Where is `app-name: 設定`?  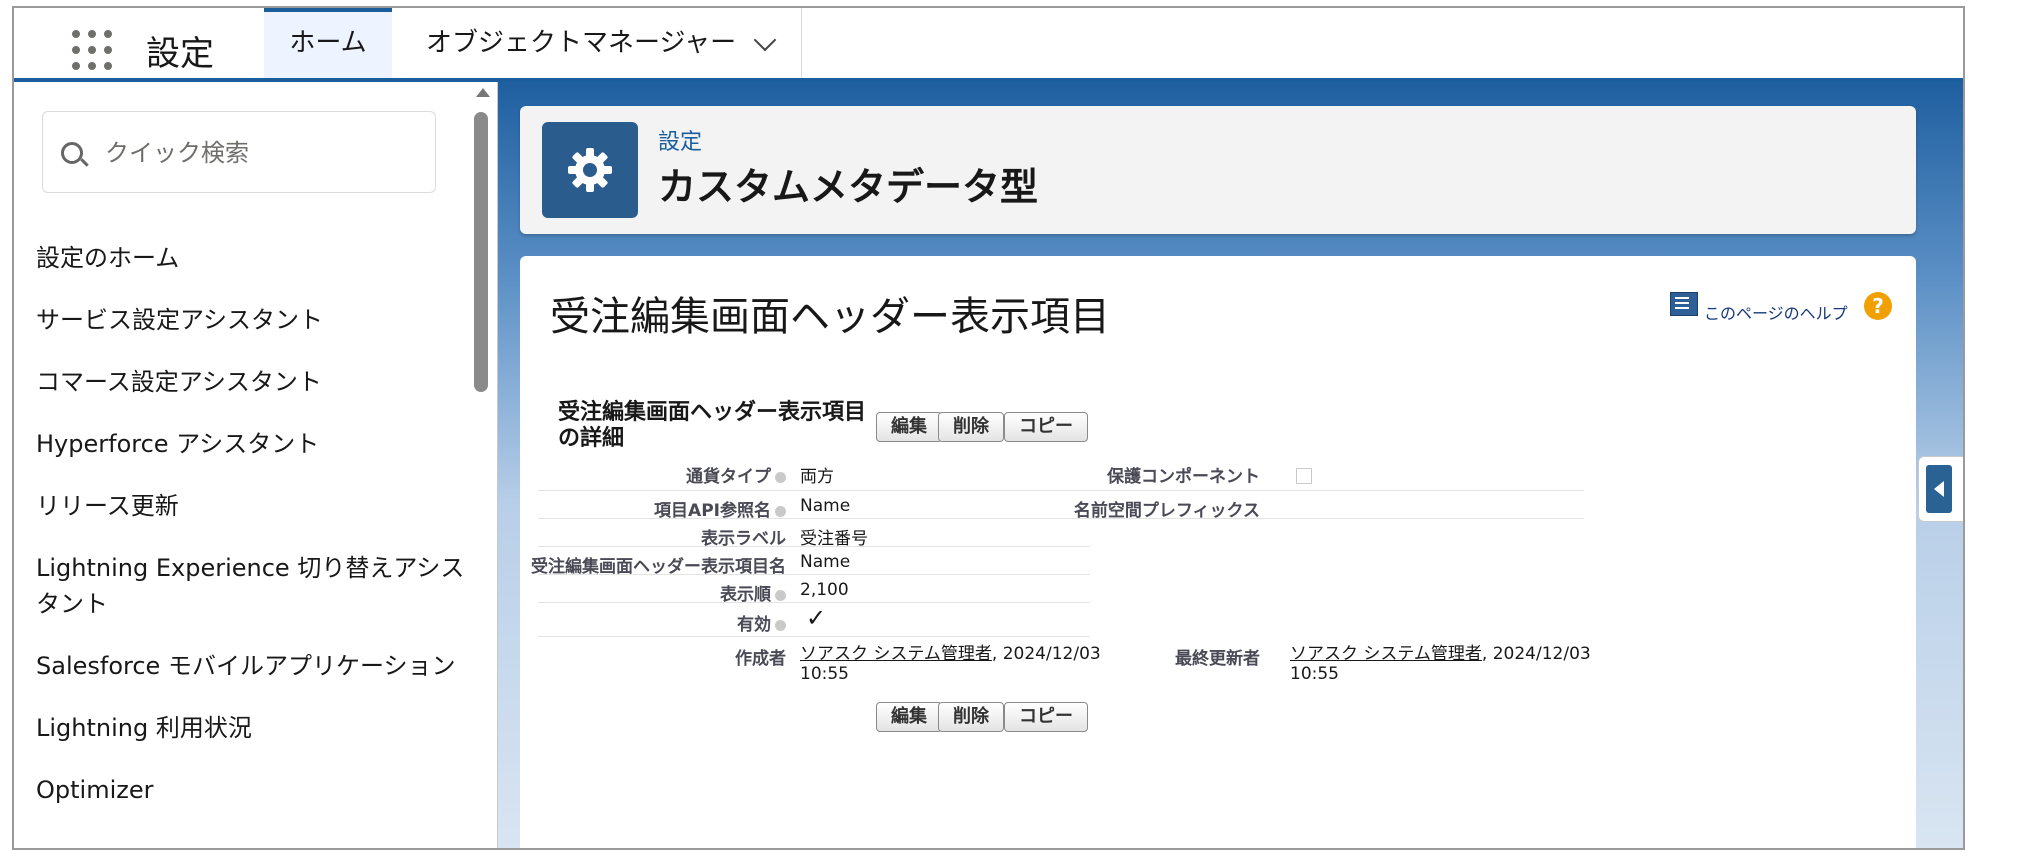 app-name: 設定 is located at coordinates (180, 54).